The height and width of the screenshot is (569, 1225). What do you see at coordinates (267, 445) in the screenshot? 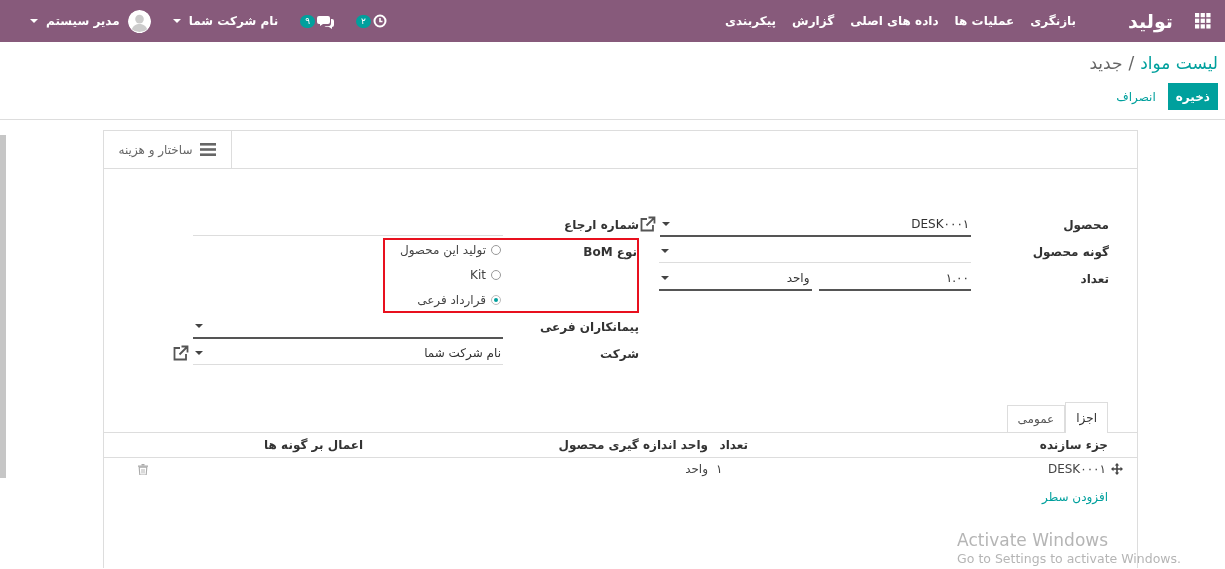
I see `column-header: اعمال بر گونه ها` at bounding box center [267, 445].